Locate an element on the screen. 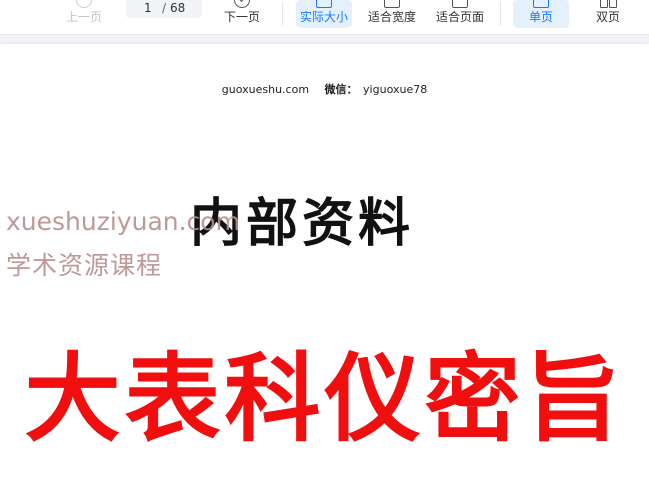 Image resolution: width=649 pixels, height=486 pixels. next-page-button: 下一页 is located at coordinates (242, 17).